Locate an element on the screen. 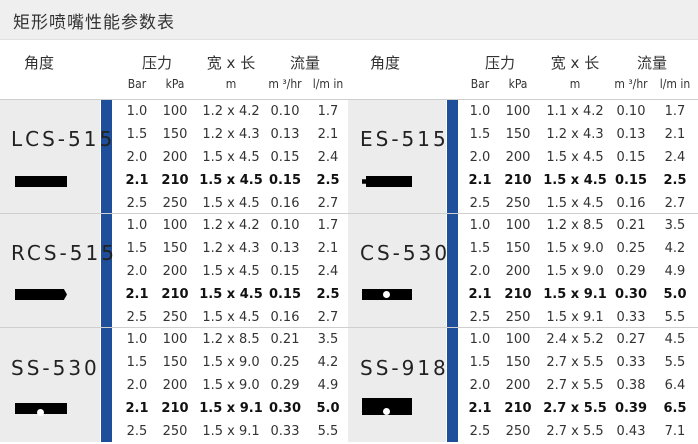  cell-lmin: 4.2 is located at coordinates (675, 248).